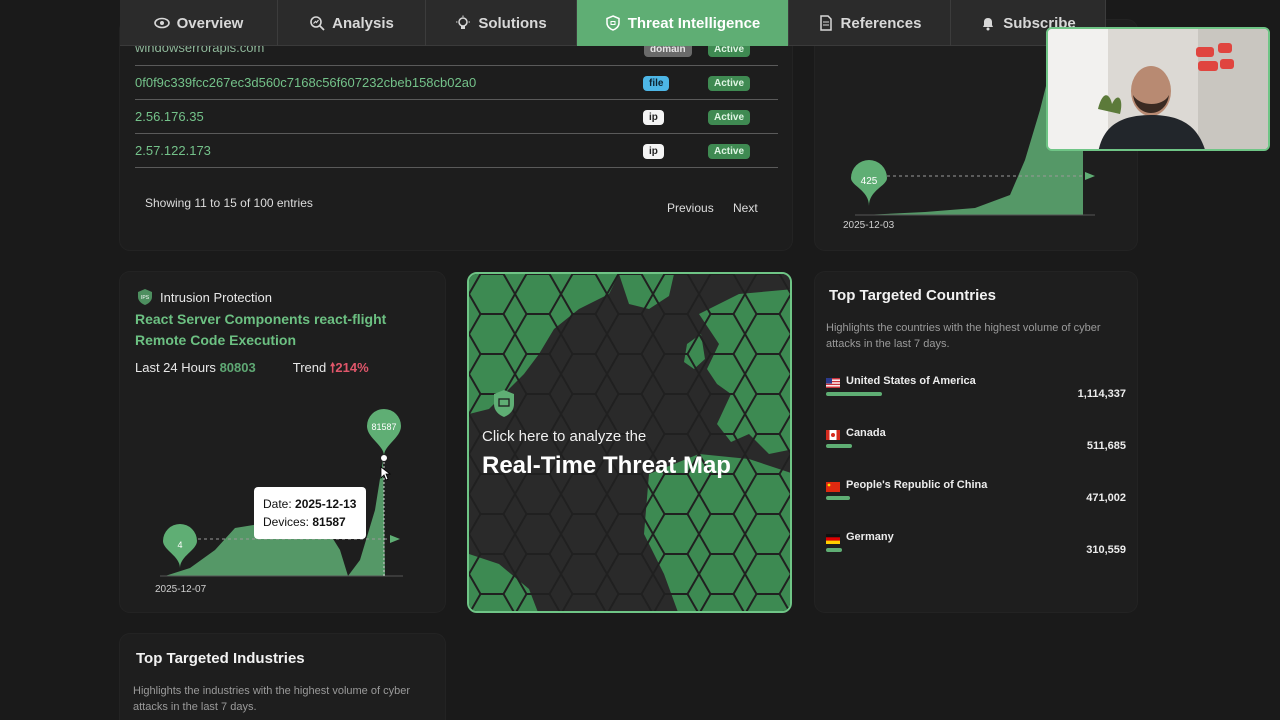 This screenshot has height=720, width=1280. I want to click on tooltip-devices: 81587, so click(329, 522).